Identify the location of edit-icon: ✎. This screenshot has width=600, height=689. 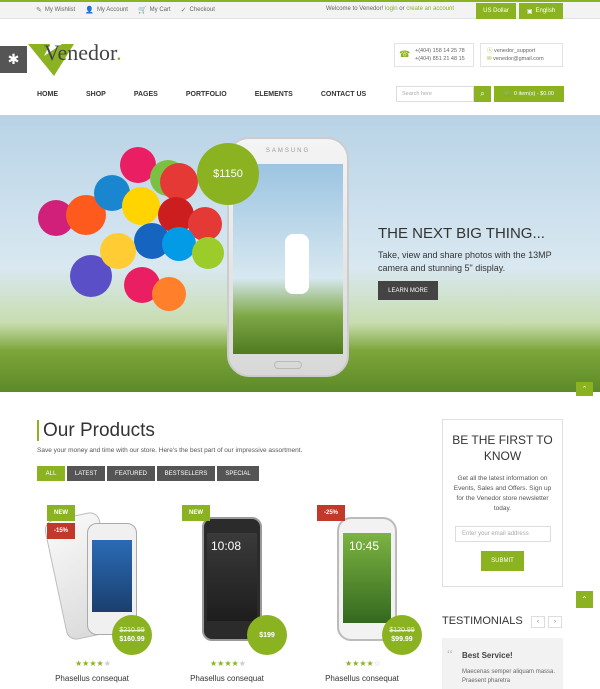
(39, 10).